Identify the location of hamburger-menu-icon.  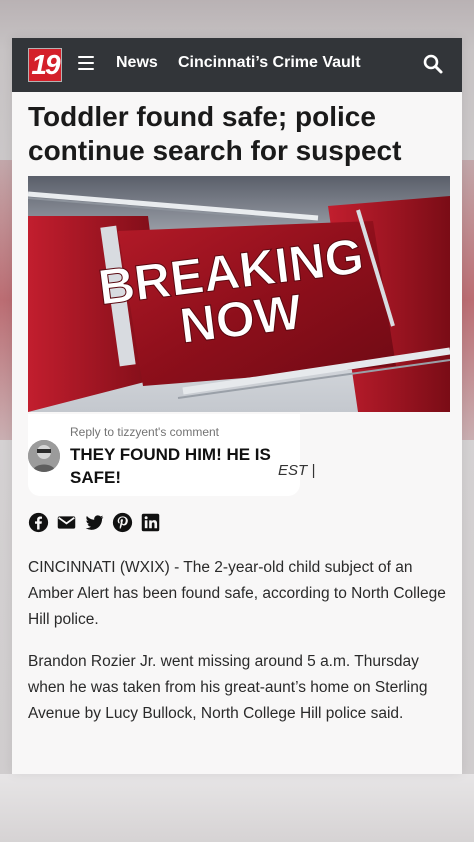
(86, 63).